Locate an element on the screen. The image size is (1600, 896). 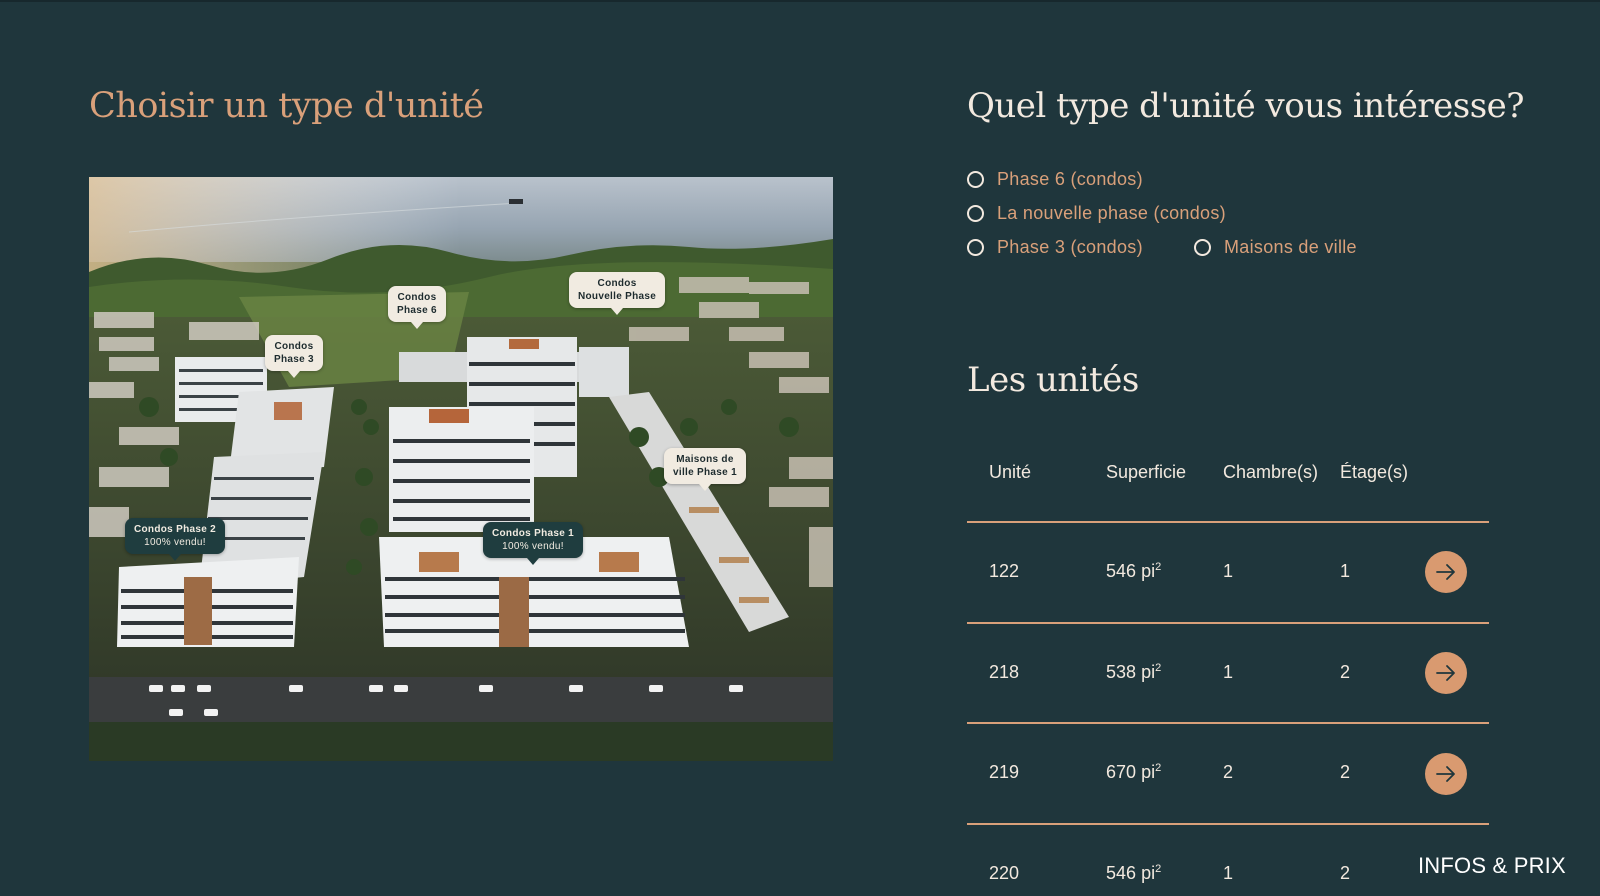
radio-option-phase-6: Phase 6 (condos) is located at coordinates (1055, 179).